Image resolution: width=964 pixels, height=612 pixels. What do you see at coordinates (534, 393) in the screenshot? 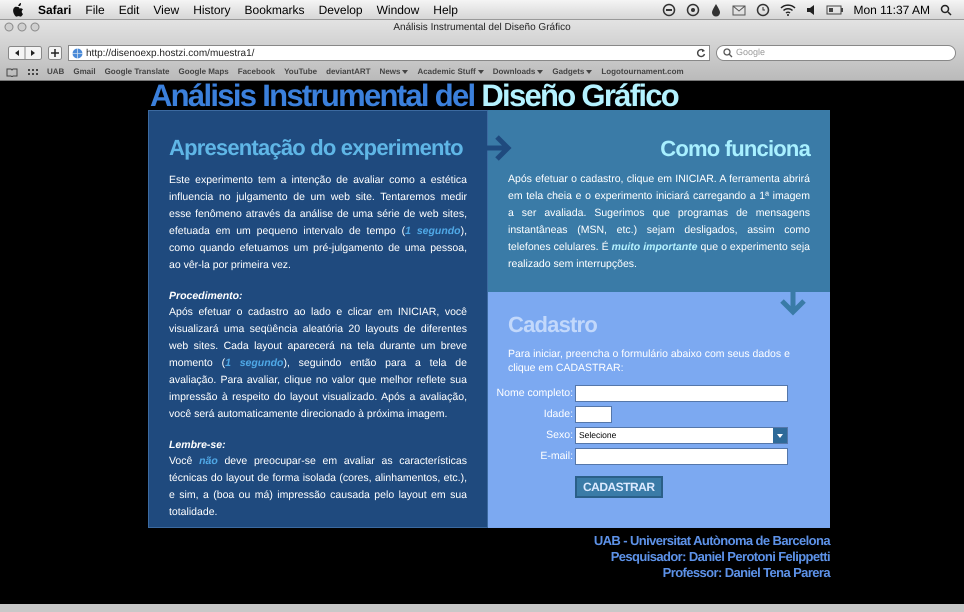
I see `field-label: Nome completo:` at bounding box center [534, 393].